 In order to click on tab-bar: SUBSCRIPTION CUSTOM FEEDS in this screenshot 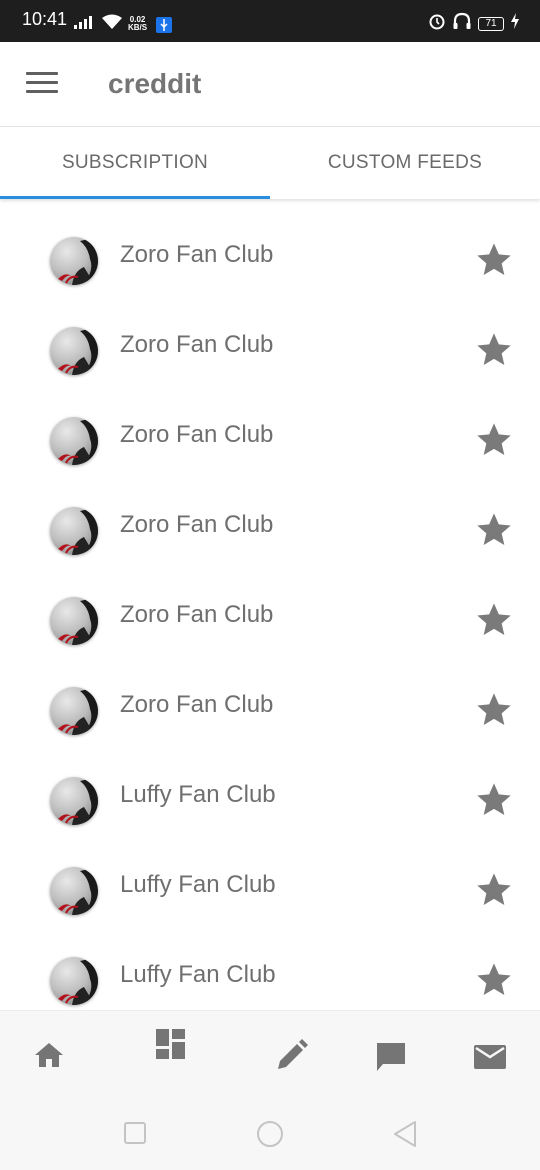, I will do `click(270, 163)`.